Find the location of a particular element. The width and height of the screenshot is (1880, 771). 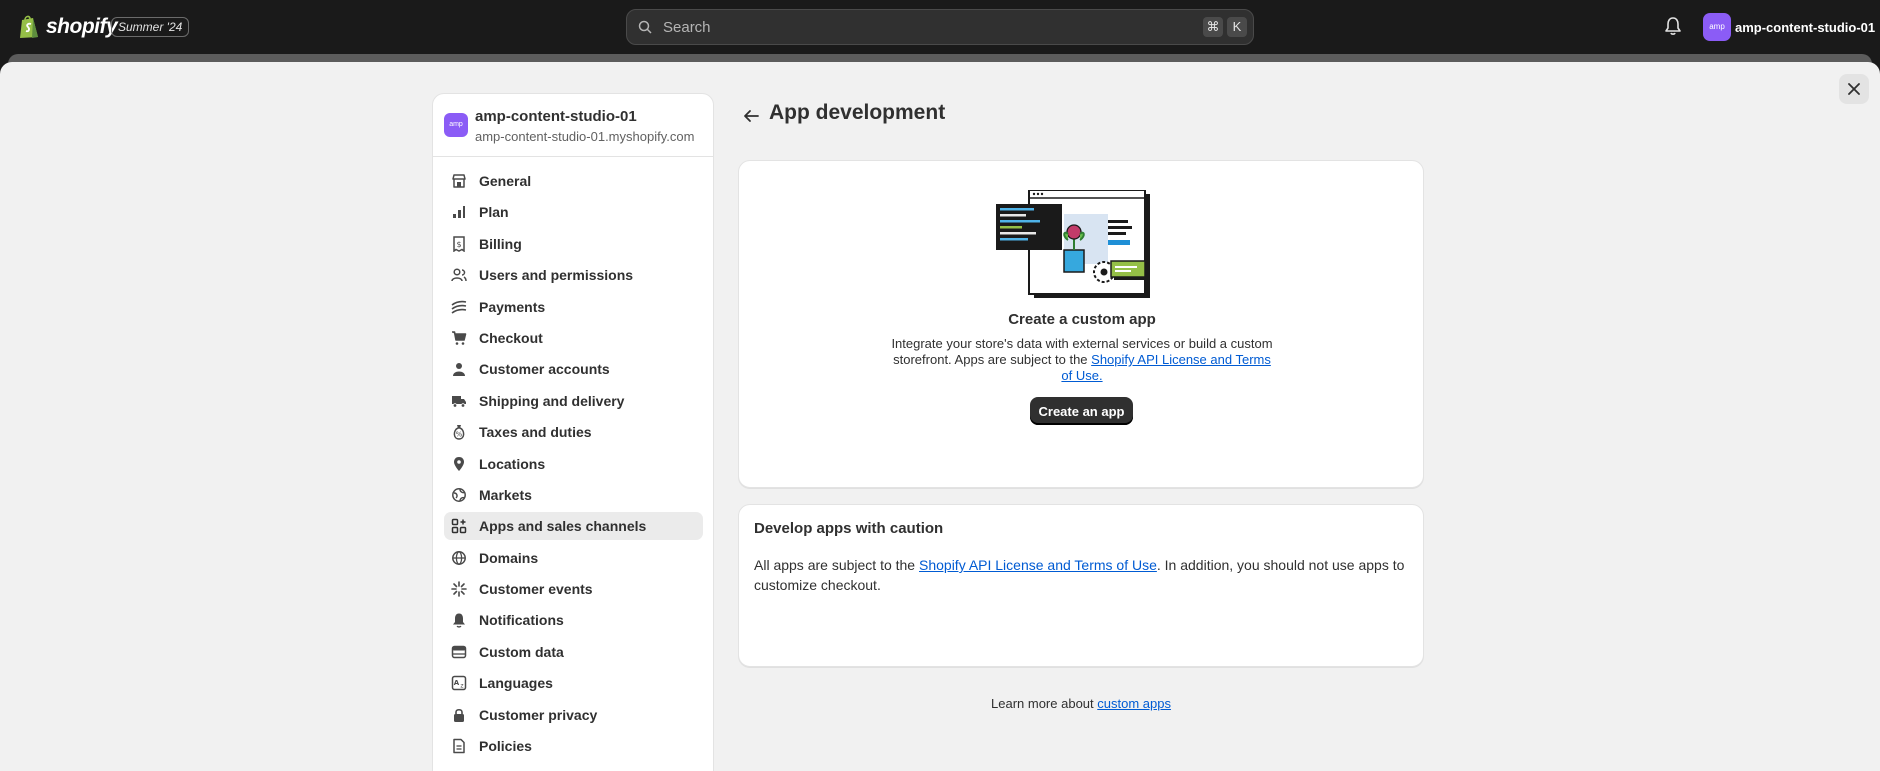

learn-more: Learn more about custom apps is located at coordinates (1081, 703).